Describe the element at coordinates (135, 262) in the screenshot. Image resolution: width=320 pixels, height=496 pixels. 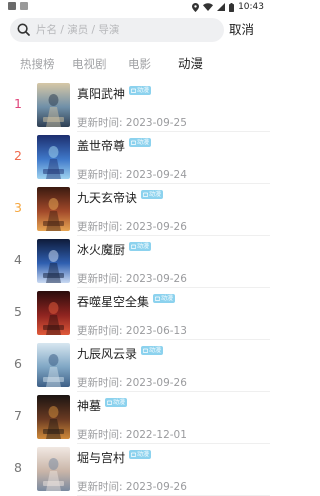
I see `list-item: 4 冰火魔厨 动漫更新时间: 2023-09-26` at that location.